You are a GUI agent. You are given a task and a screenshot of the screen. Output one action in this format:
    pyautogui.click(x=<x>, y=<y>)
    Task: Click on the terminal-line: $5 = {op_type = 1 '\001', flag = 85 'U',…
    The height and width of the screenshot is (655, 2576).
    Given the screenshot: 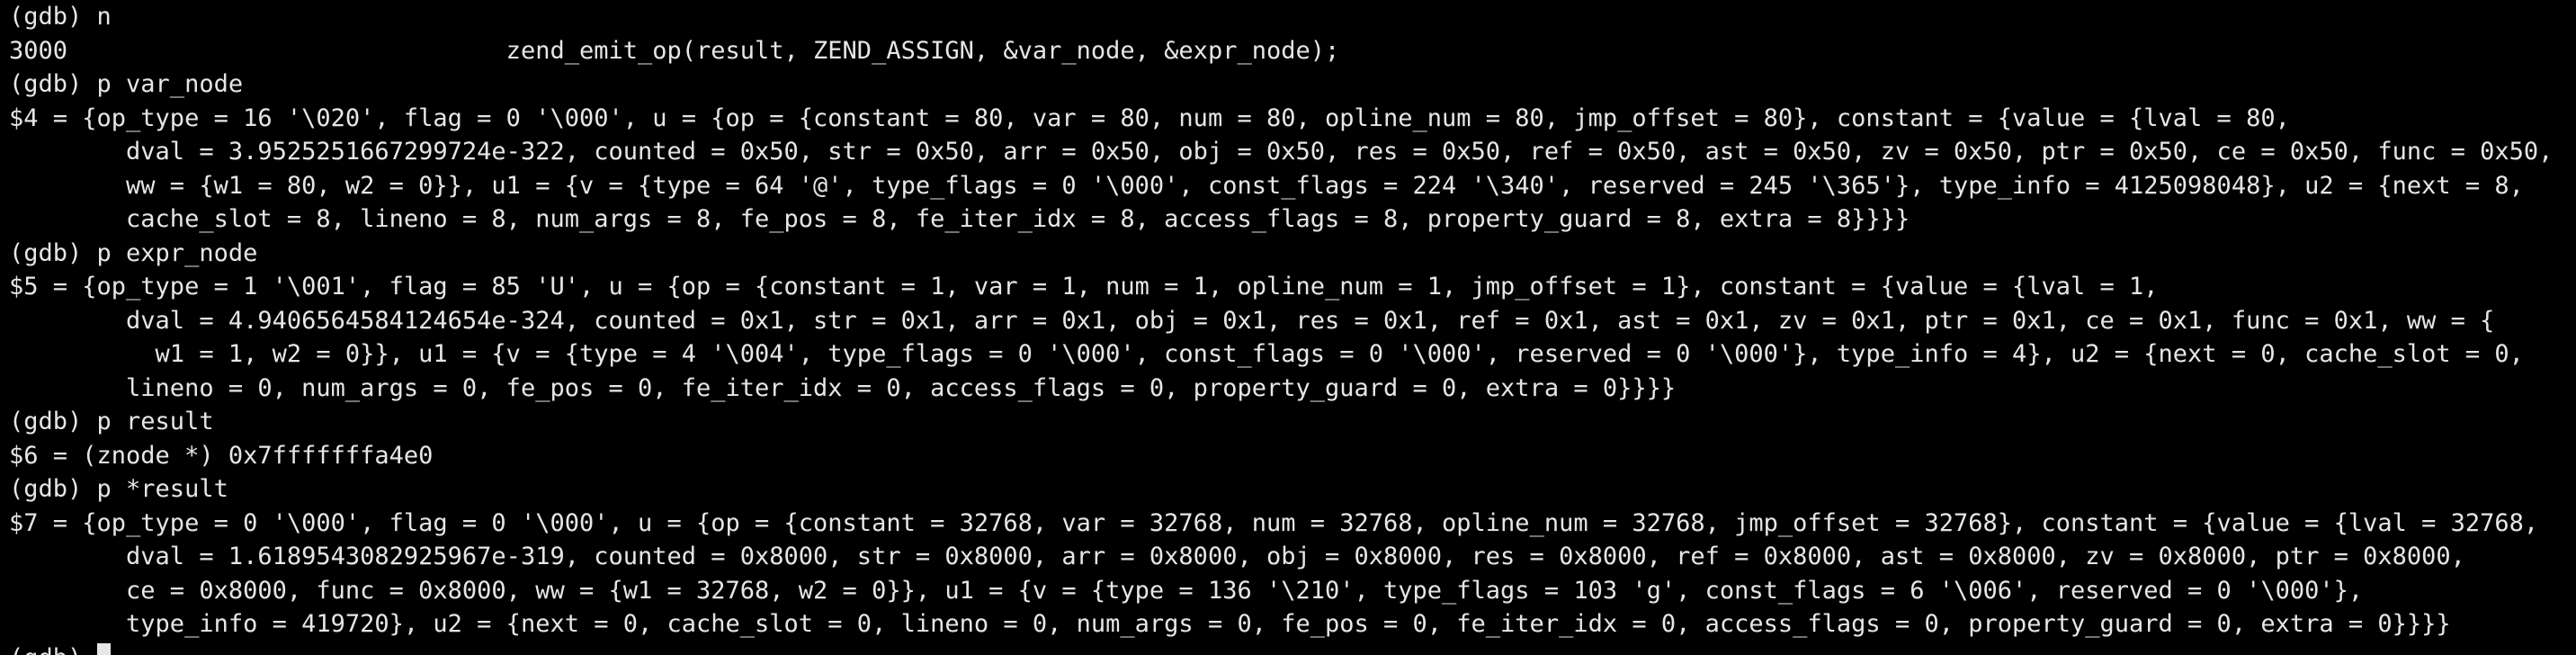 What is the action you would take?
    pyautogui.click(x=1084, y=287)
    